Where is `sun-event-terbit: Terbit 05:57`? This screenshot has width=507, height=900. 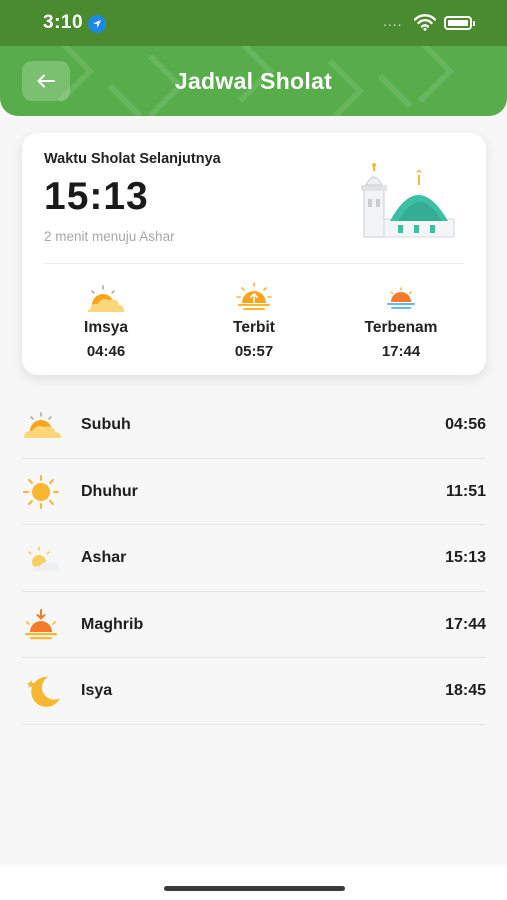 sun-event-terbit: Terbit 05:57 is located at coordinates (254, 319).